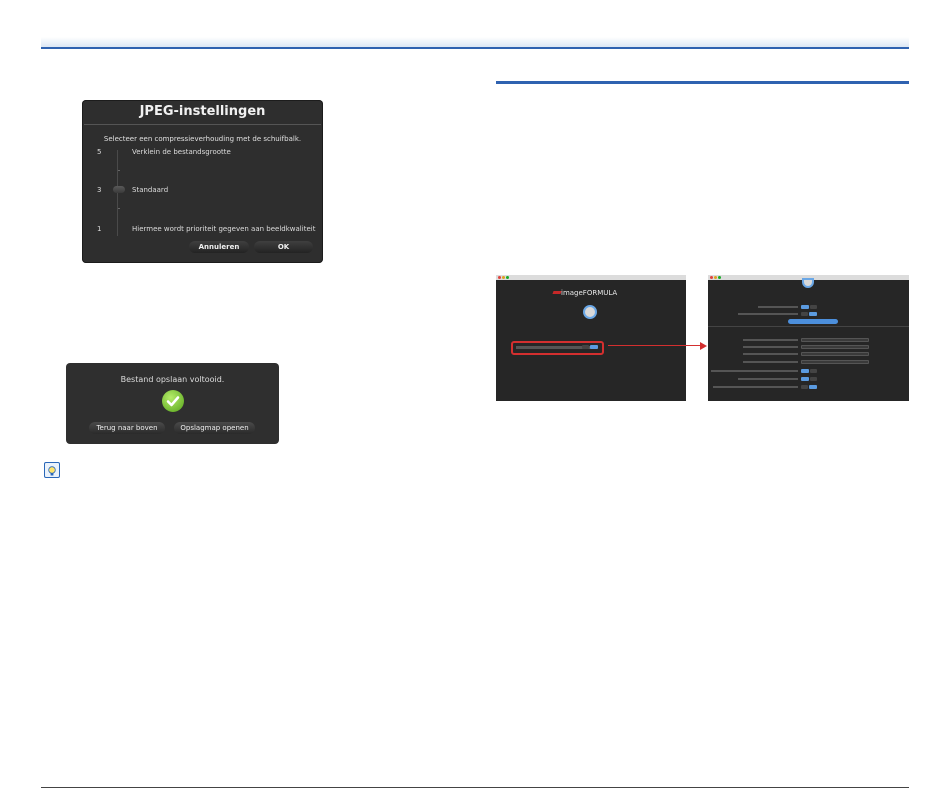  What do you see at coordinates (202, 111) in the screenshot?
I see `dialog-title: JPEG-instellingen` at bounding box center [202, 111].